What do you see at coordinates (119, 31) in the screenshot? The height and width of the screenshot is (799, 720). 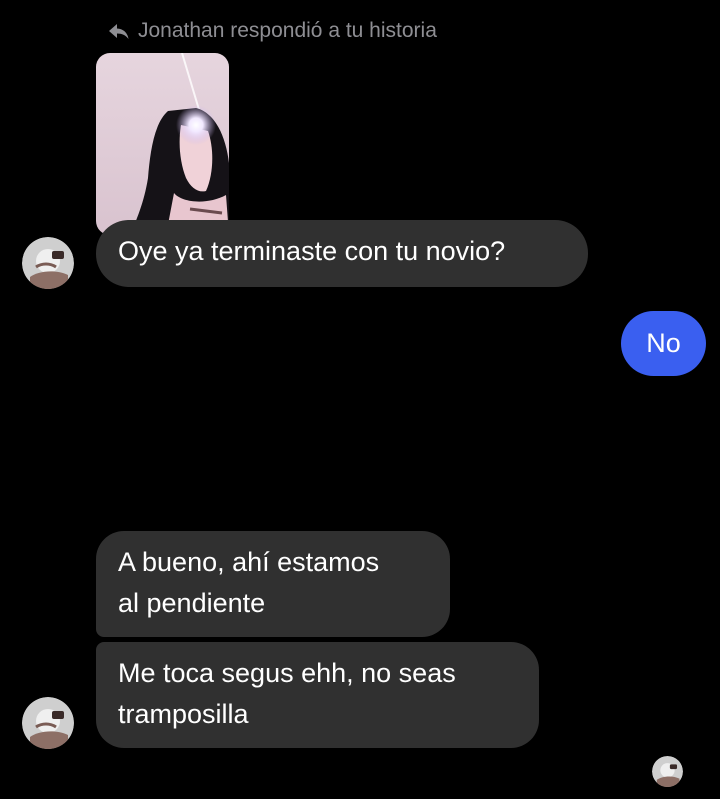 I see `reply-arrow-icon` at bounding box center [119, 31].